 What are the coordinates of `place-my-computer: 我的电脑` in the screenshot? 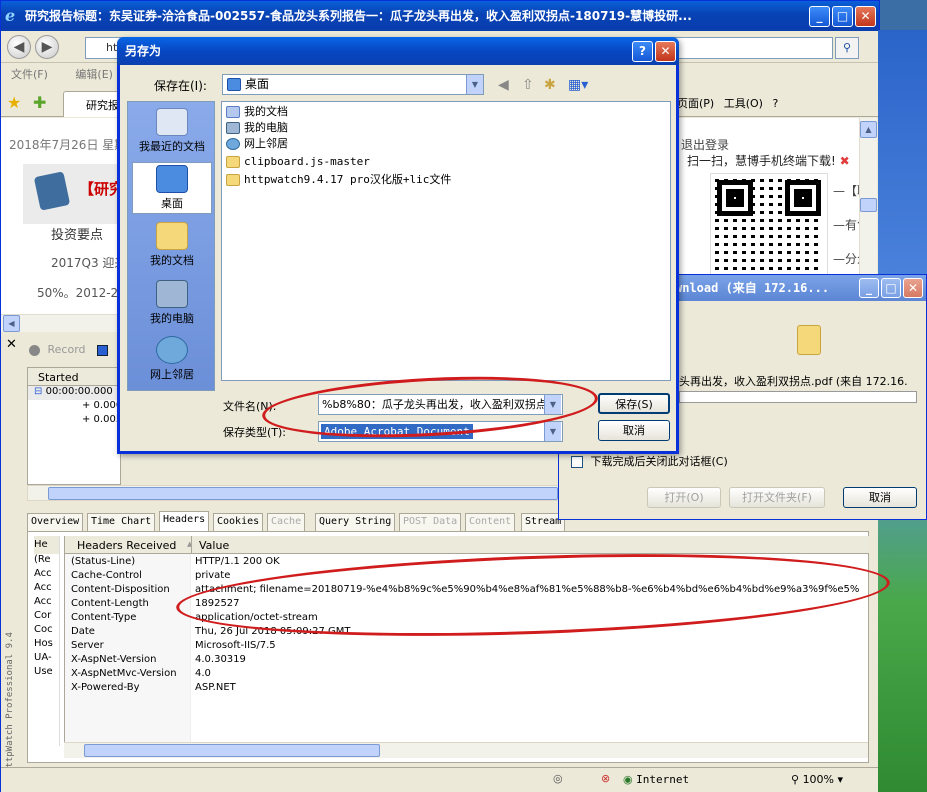 It's located at (172, 304).